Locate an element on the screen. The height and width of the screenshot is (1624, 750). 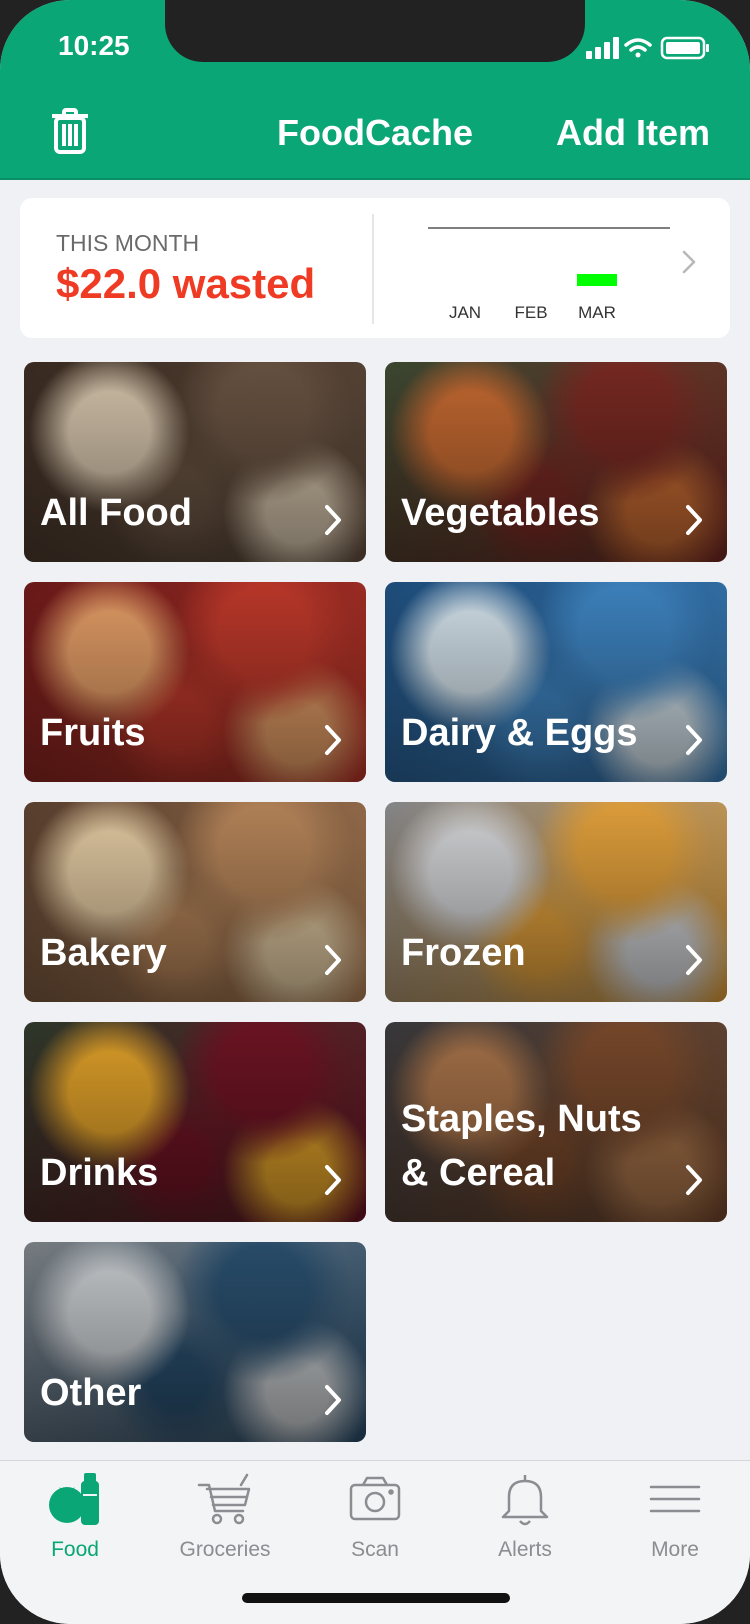
category-label: All Food is located at coordinates (116, 513).